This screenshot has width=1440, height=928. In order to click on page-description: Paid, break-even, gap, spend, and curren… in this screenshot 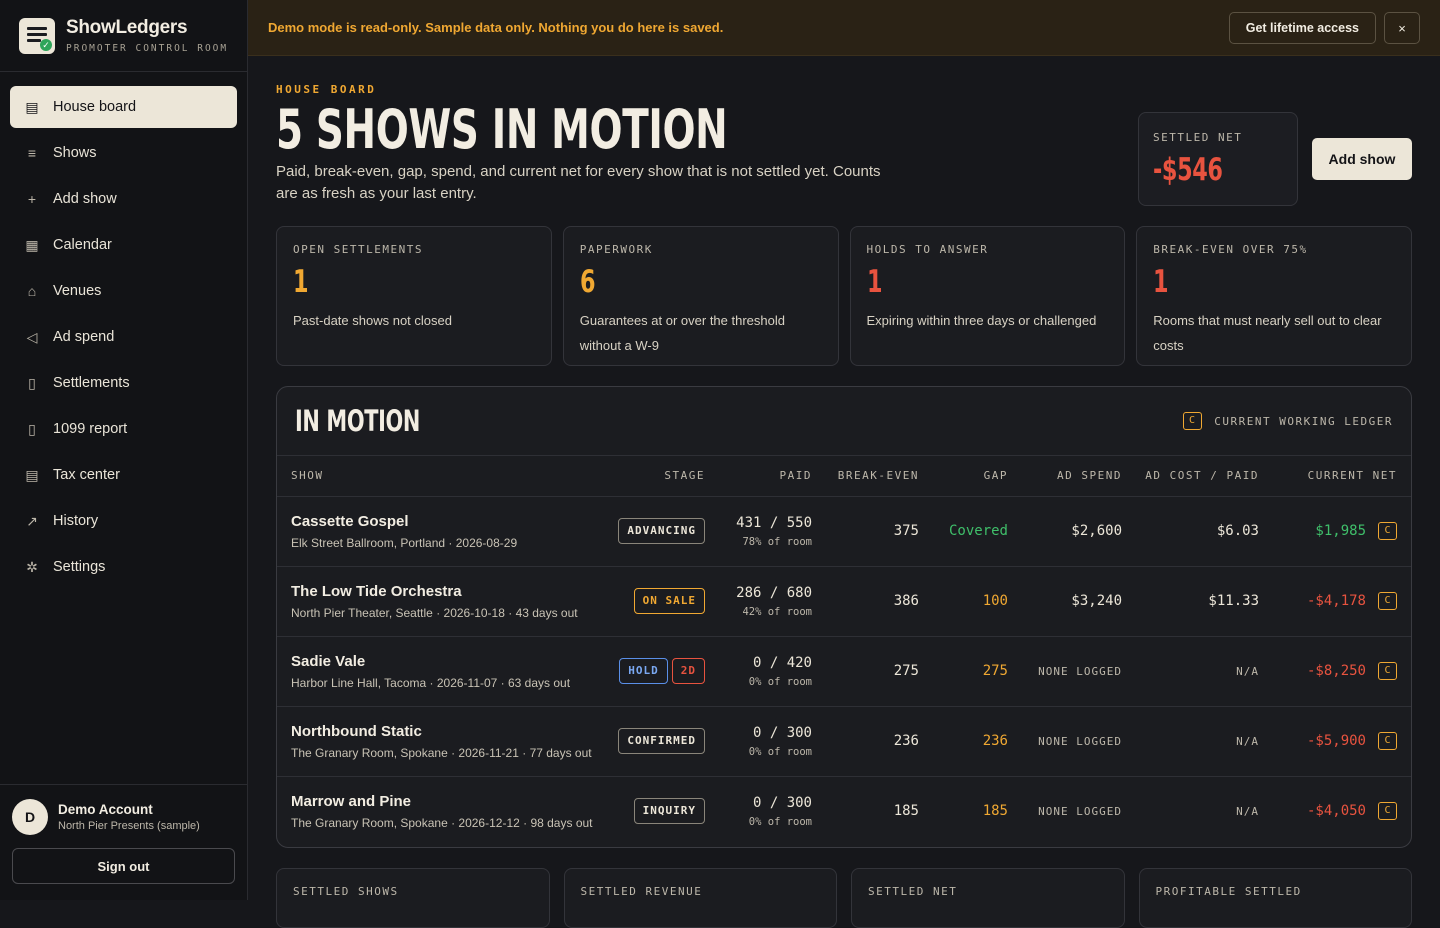, I will do `click(578, 182)`.